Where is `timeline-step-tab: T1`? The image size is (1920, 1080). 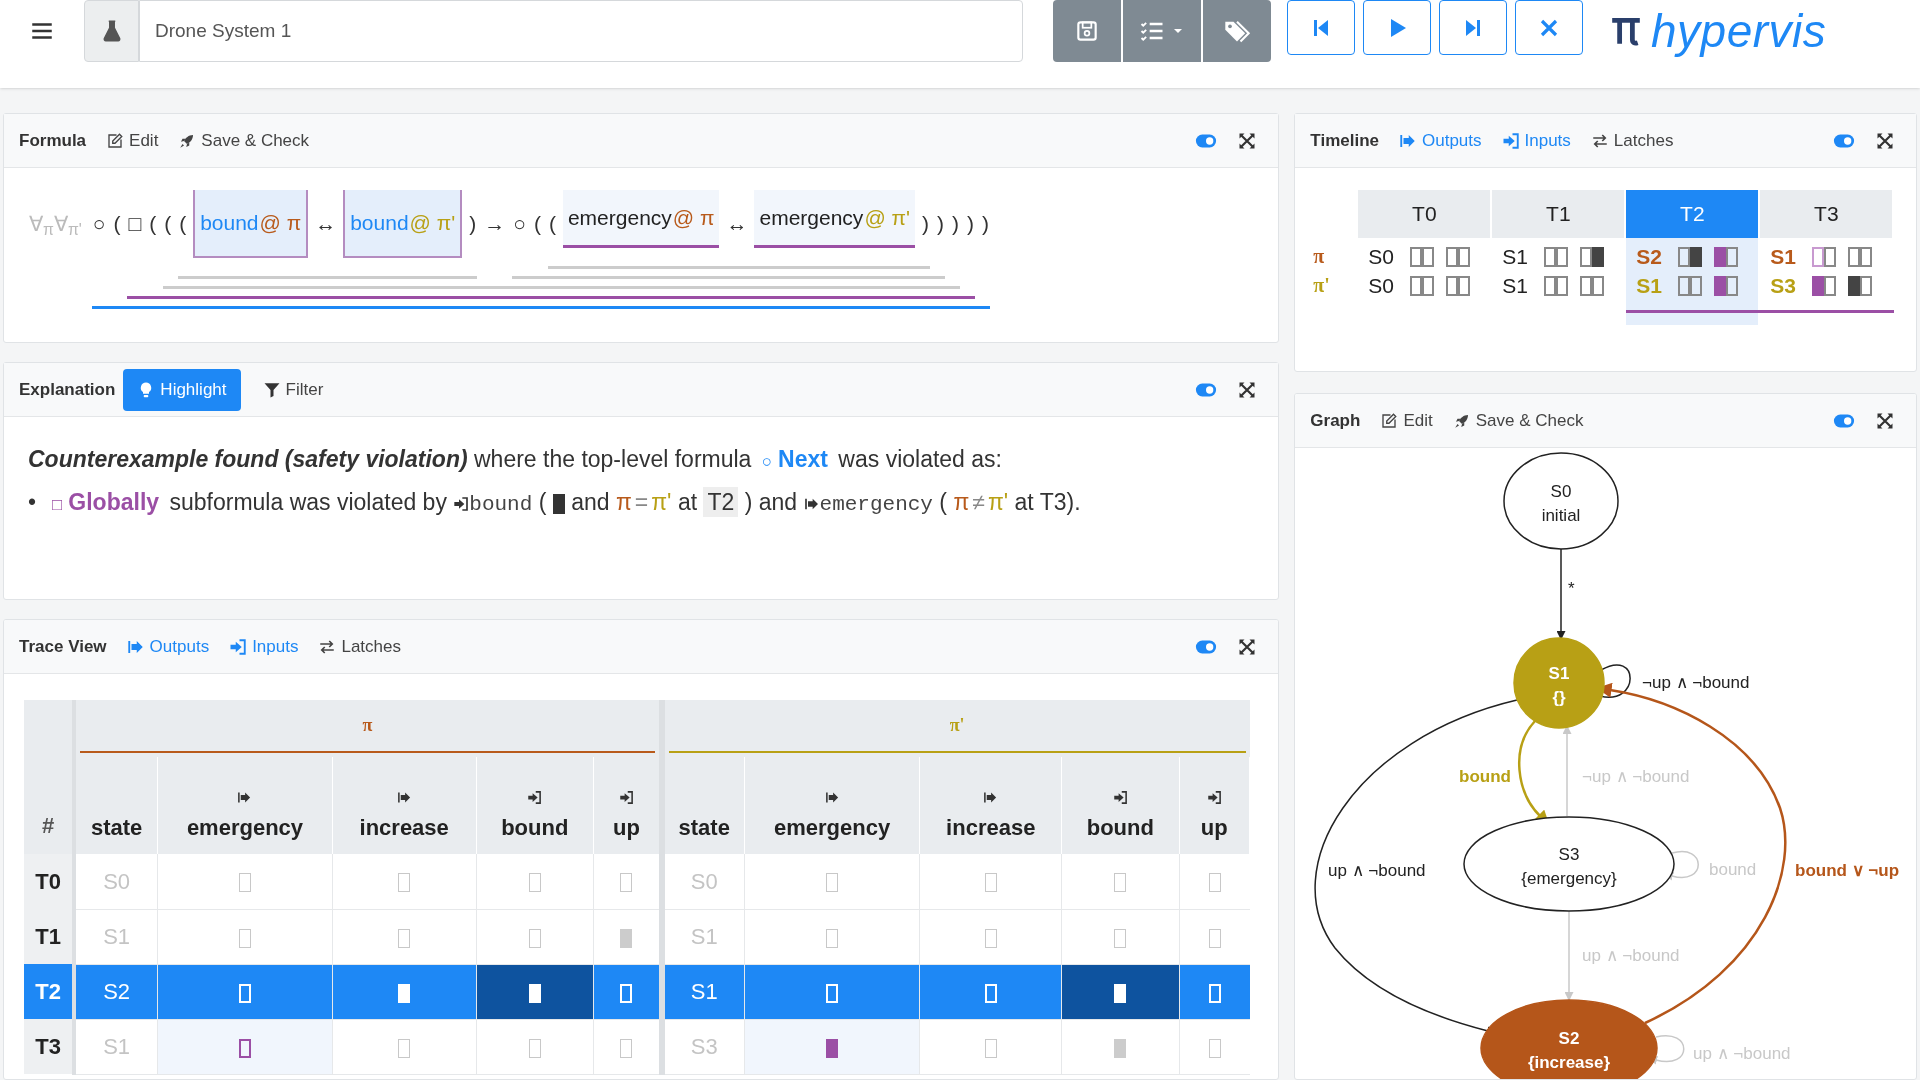
timeline-step-tab: T1 is located at coordinates (1558, 214).